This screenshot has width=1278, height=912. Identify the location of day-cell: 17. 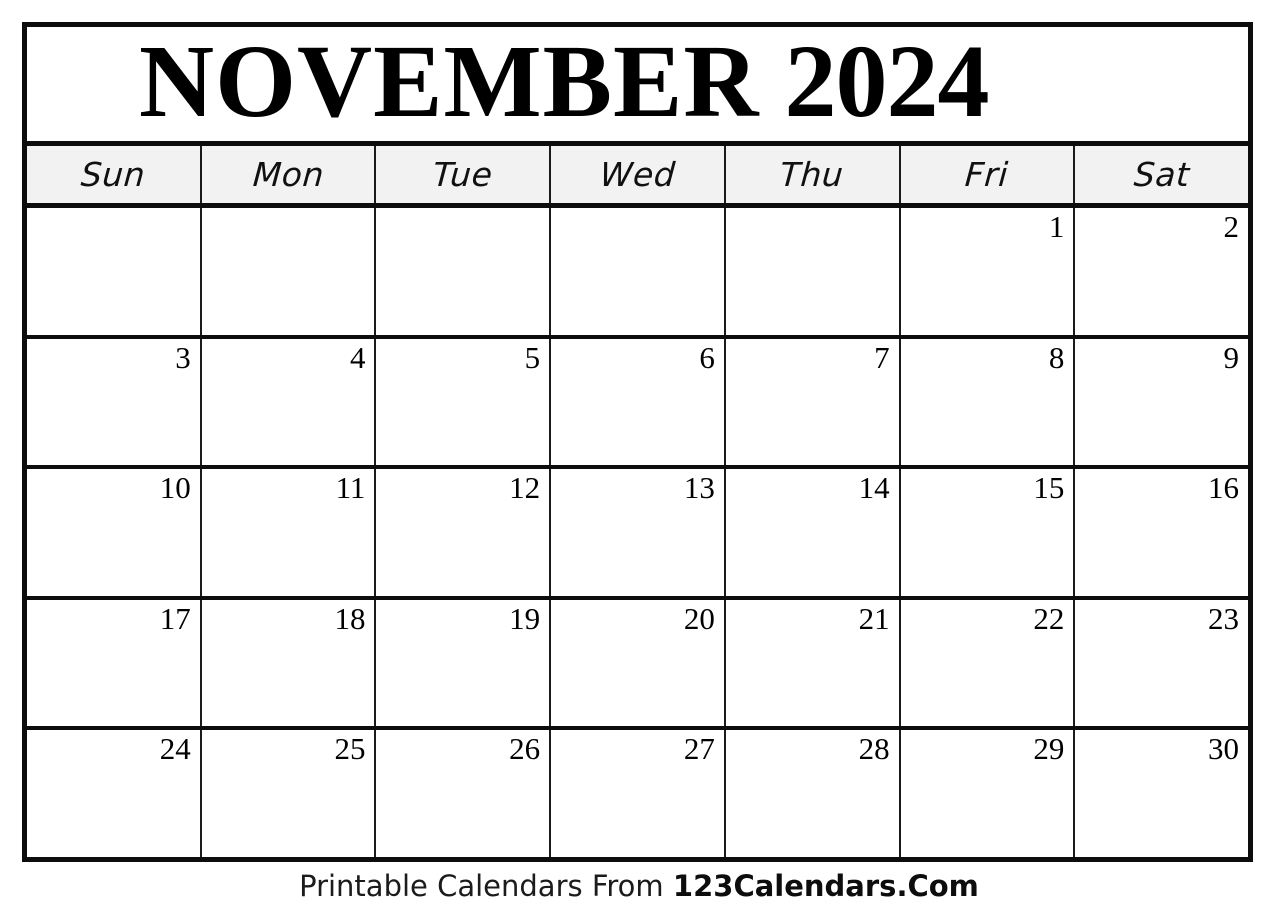
(114, 663).